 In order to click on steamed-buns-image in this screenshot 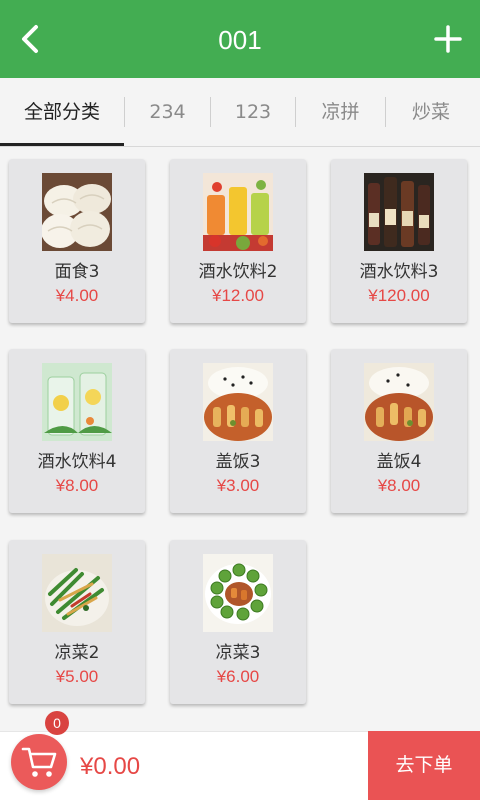, I will do `click(77, 212)`.